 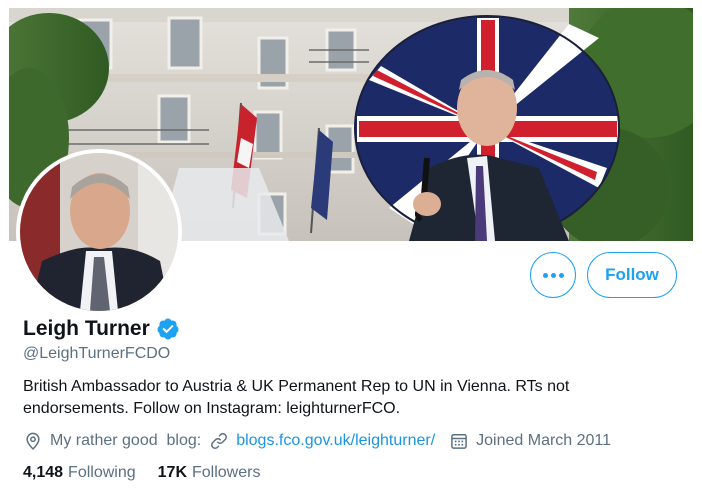 I want to click on name-row: Leigh Turner, so click(x=101, y=329).